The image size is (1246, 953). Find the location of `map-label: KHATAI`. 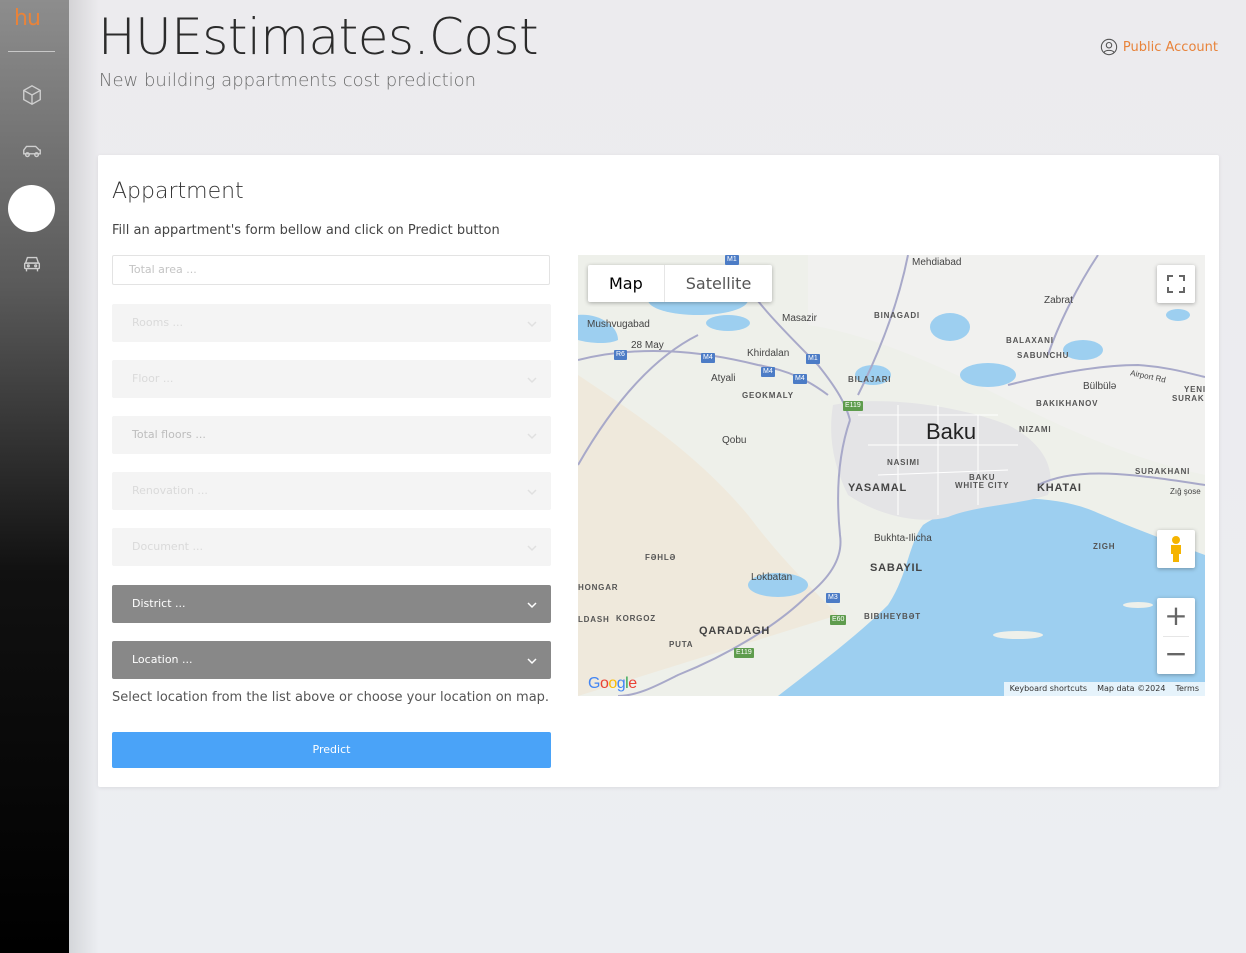

map-label: KHATAI is located at coordinates (1059, 488).